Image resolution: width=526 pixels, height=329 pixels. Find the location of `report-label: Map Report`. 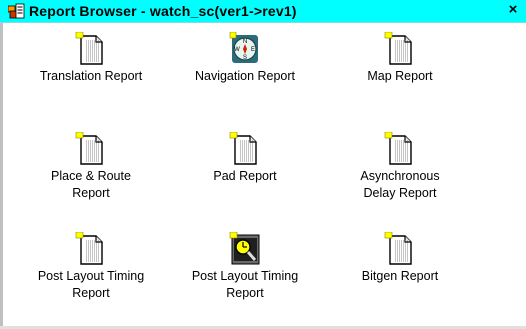

report-label: Map Report is located at coordinates (400, 76).